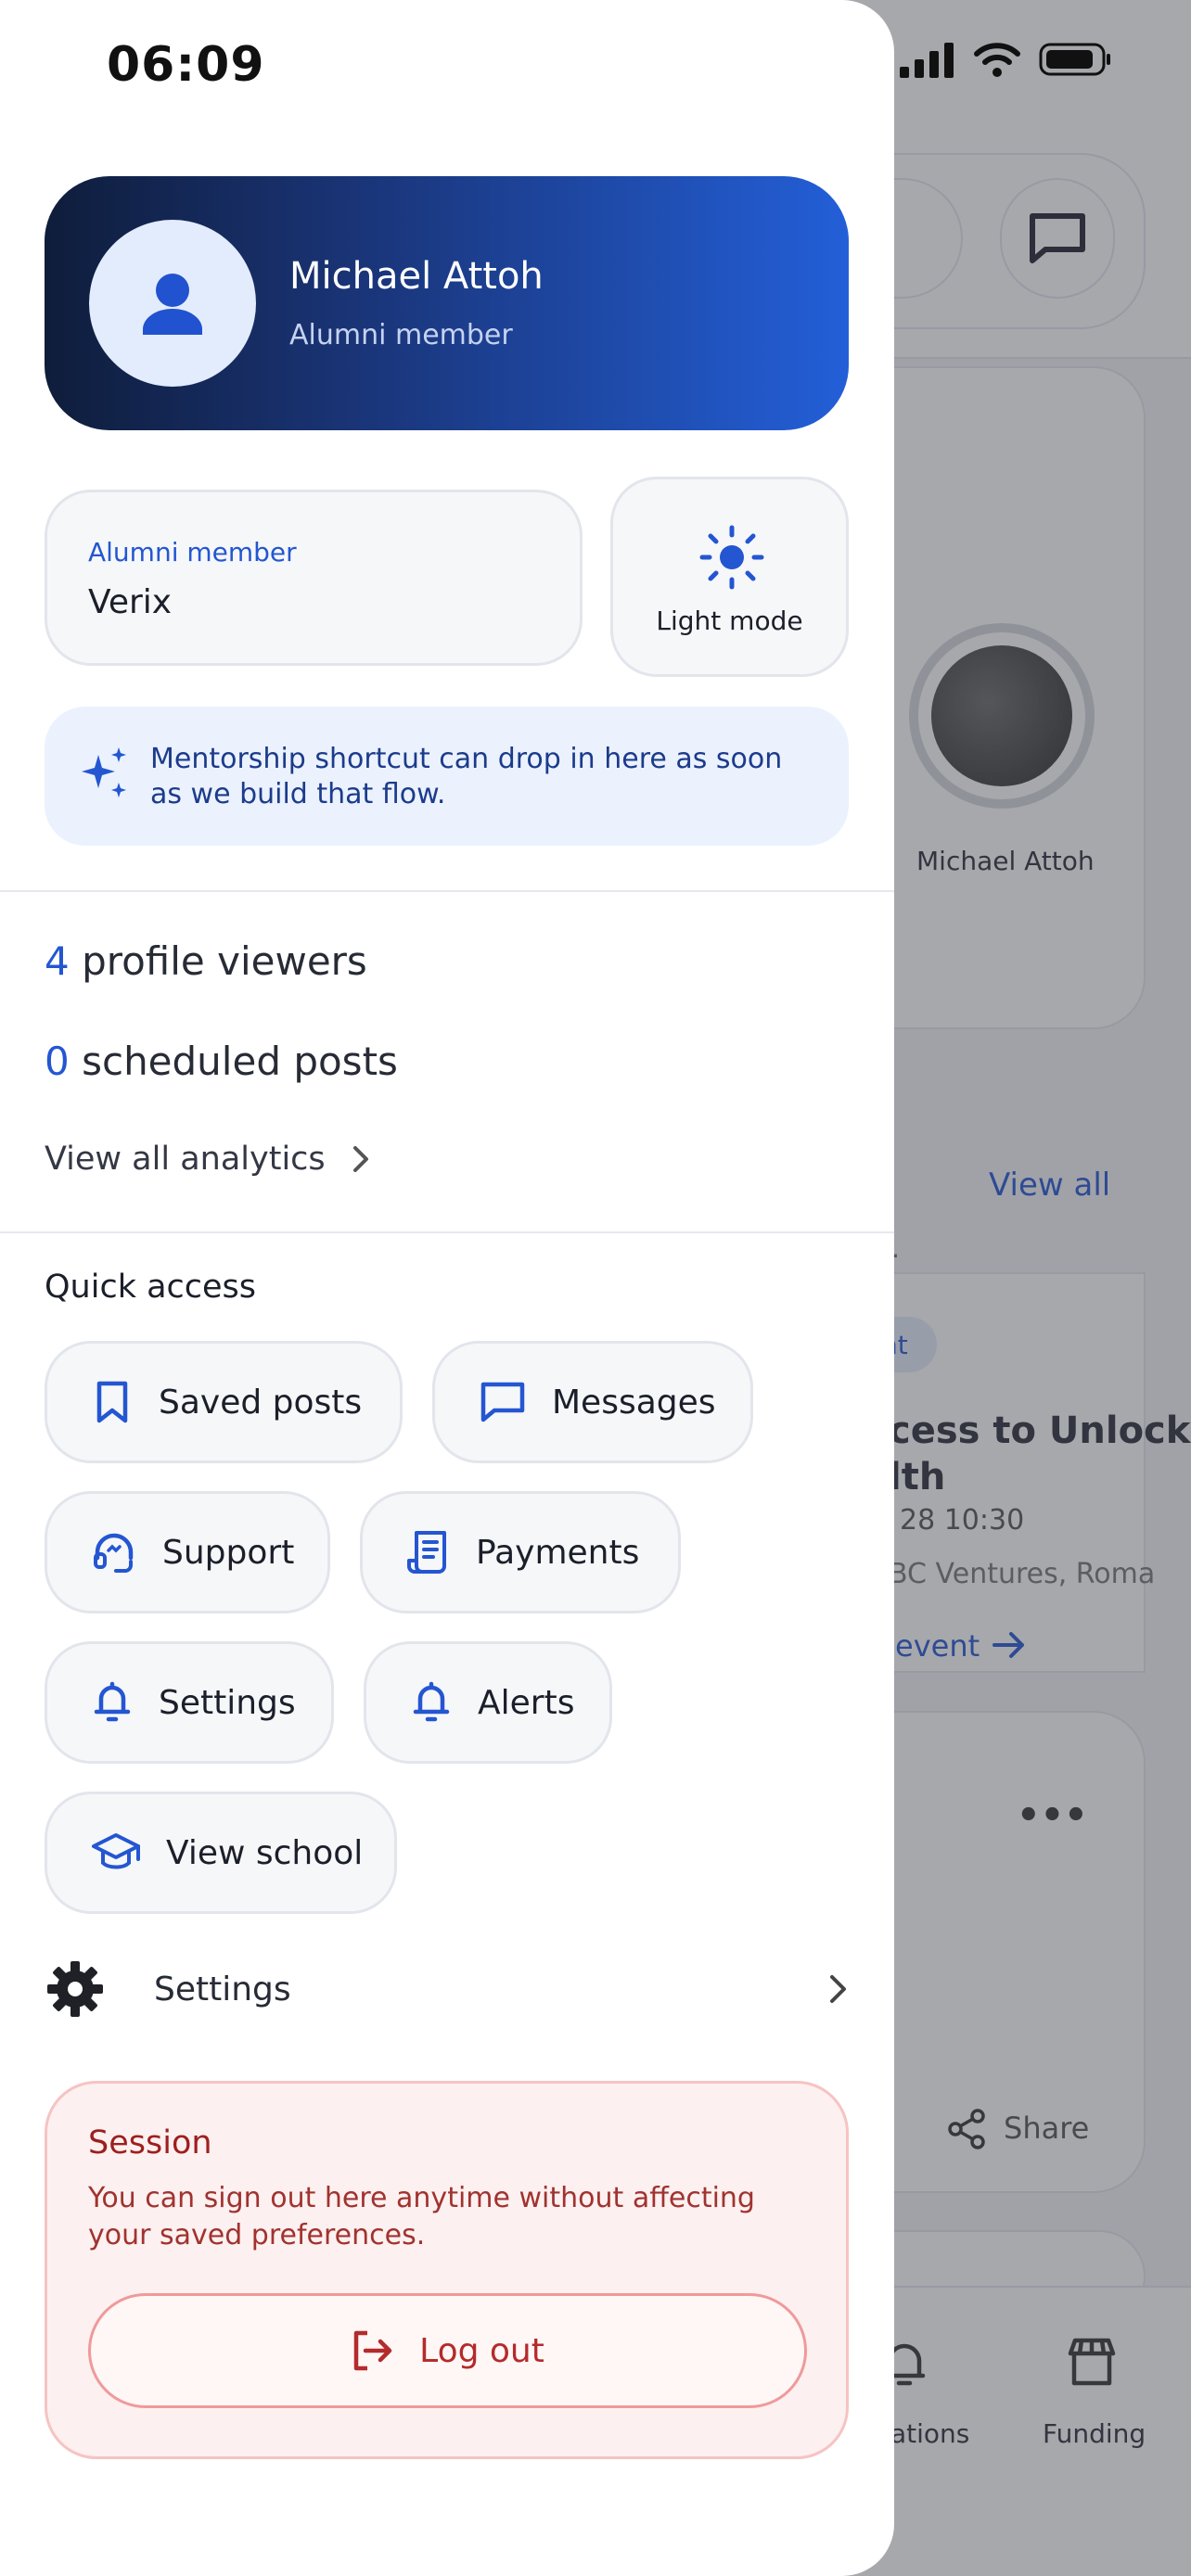  What do you see at coordinates (261, 1403) in the screenshot?
I see `chip-label: Saved posts` at bounding box center [261, 1403].